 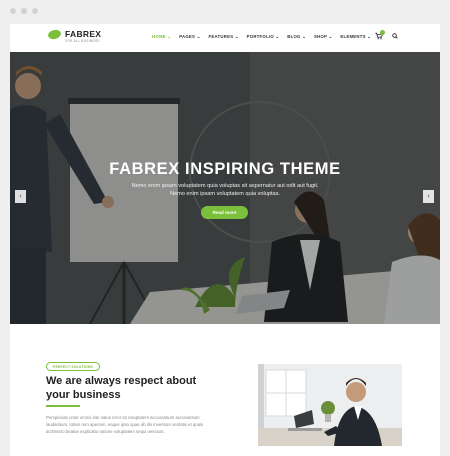 What do you see at coordinates (296, 37) in the screenshot?
I see `nav-item-blog: BLOG ⌄` at bounding box center [296, 37].